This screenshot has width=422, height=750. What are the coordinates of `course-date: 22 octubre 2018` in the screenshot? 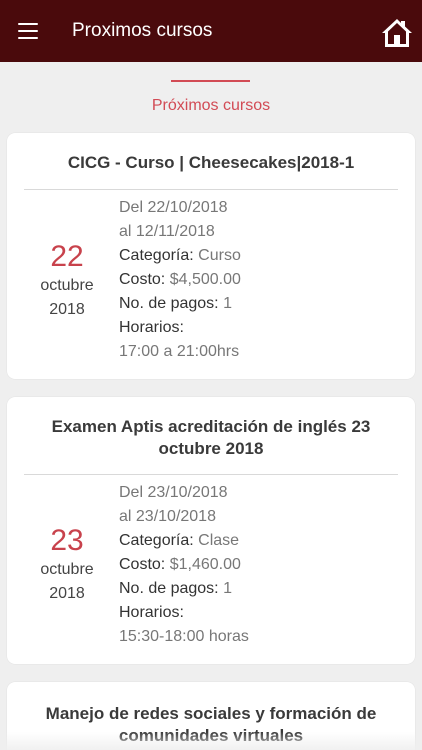 It's located at (67, 281).